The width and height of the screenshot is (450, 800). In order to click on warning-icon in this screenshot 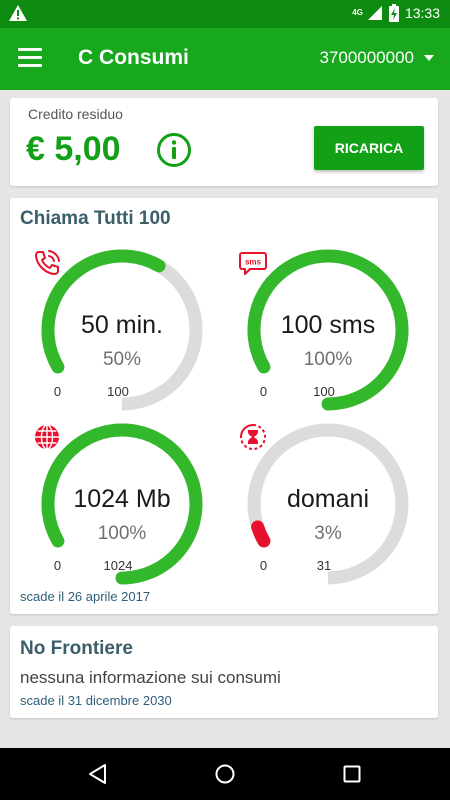, I will do `click(18, 13)`.